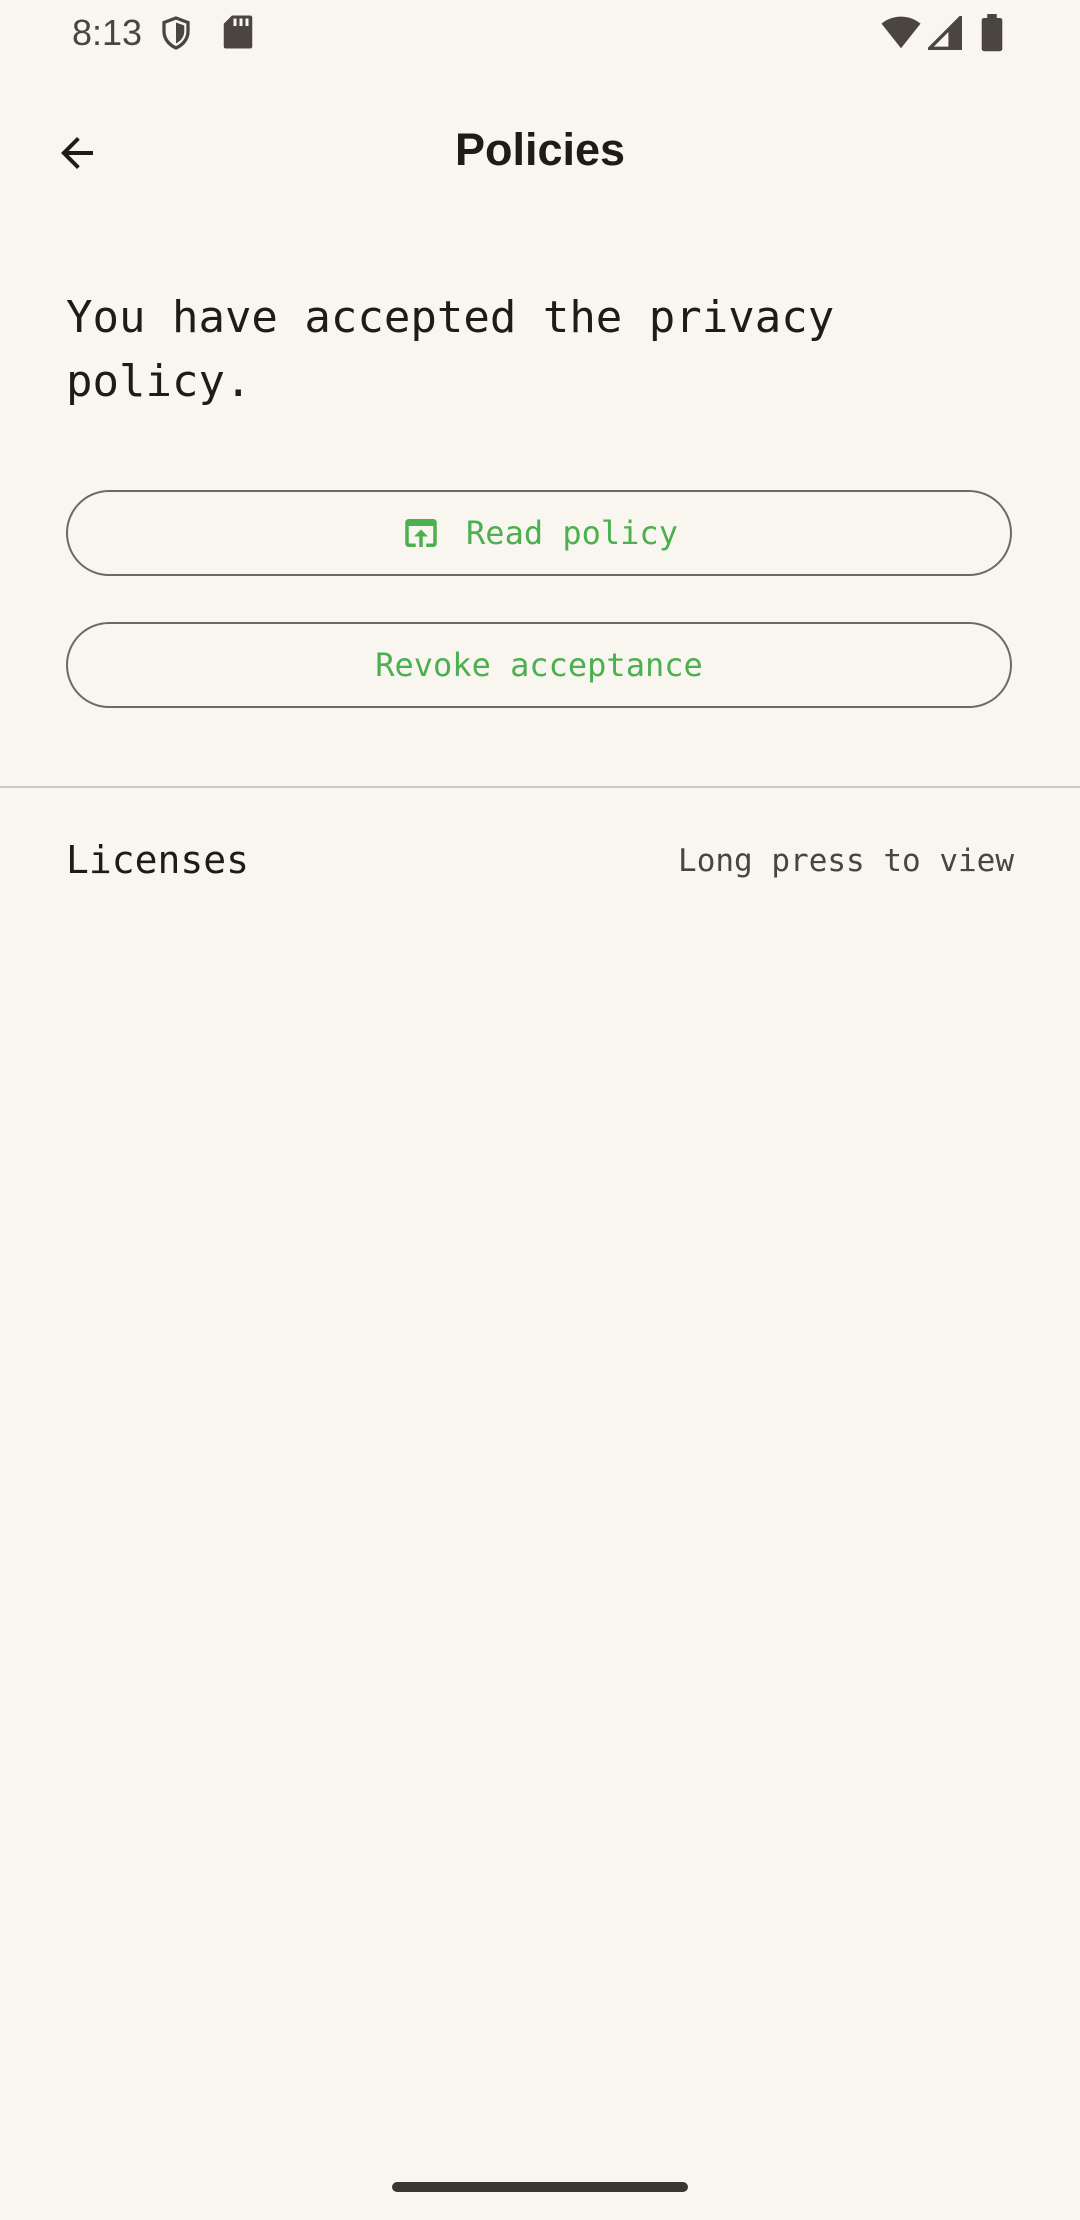 This screenshot has width=1080, height=2220. I want to click on revoke-acceptance-button: Revoke acceptance, so click(539, 665).